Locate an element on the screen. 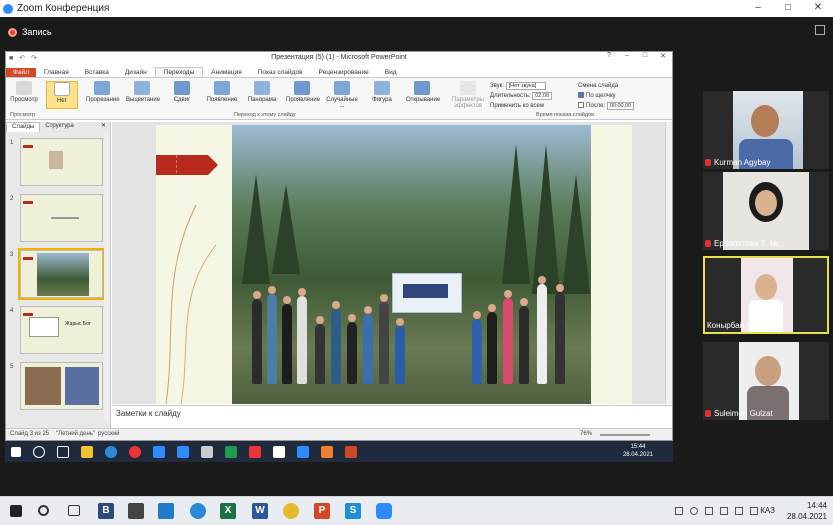 This screenshot has height=525, width=833. folder-icon is located at coordinates (327, 451).